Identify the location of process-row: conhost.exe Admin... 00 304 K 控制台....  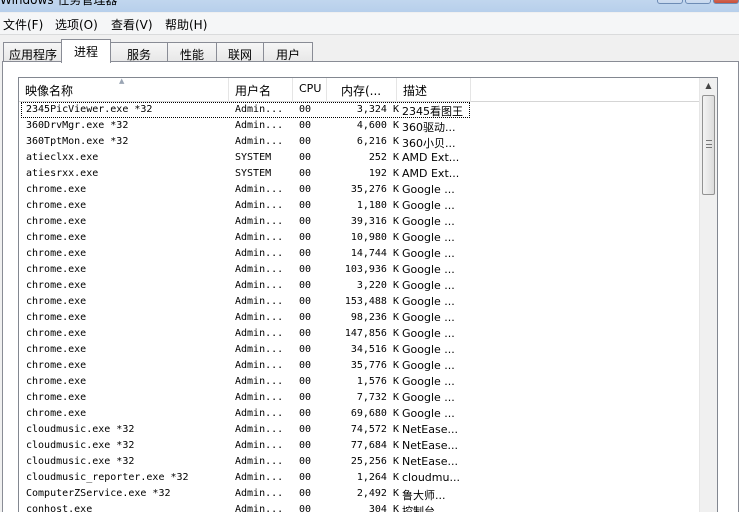
(359, 507).